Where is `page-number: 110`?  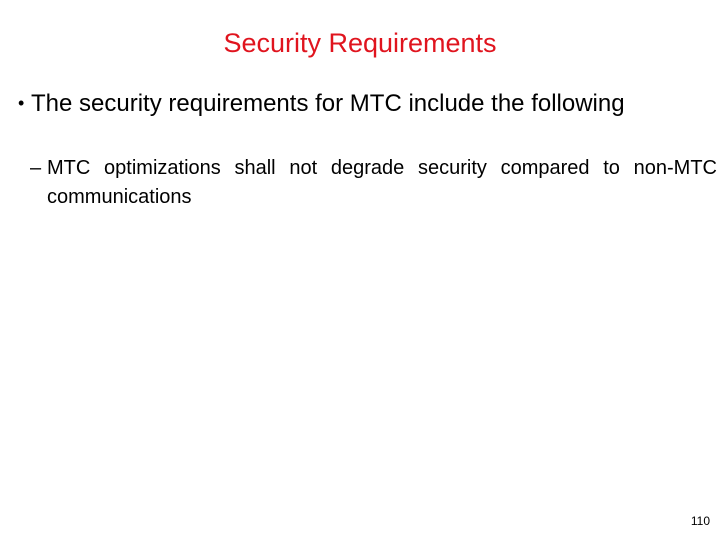
page-number: 110 is located at coordinates (700, 521).